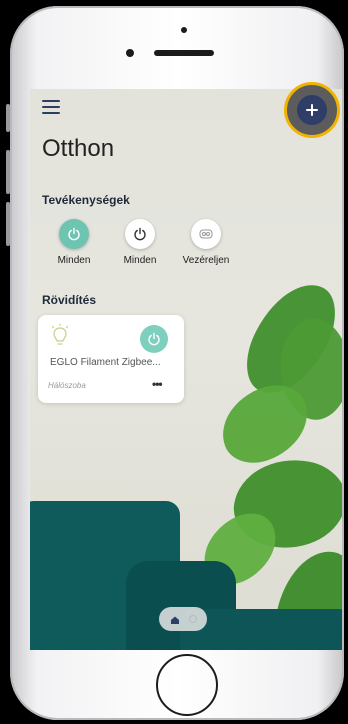 The height and width of the screenshot is (724, 348). What do you see at coordinates (67, 385) in the screenshot?
I see `device-room: Hálószoba` at bounding box center [67, 385].